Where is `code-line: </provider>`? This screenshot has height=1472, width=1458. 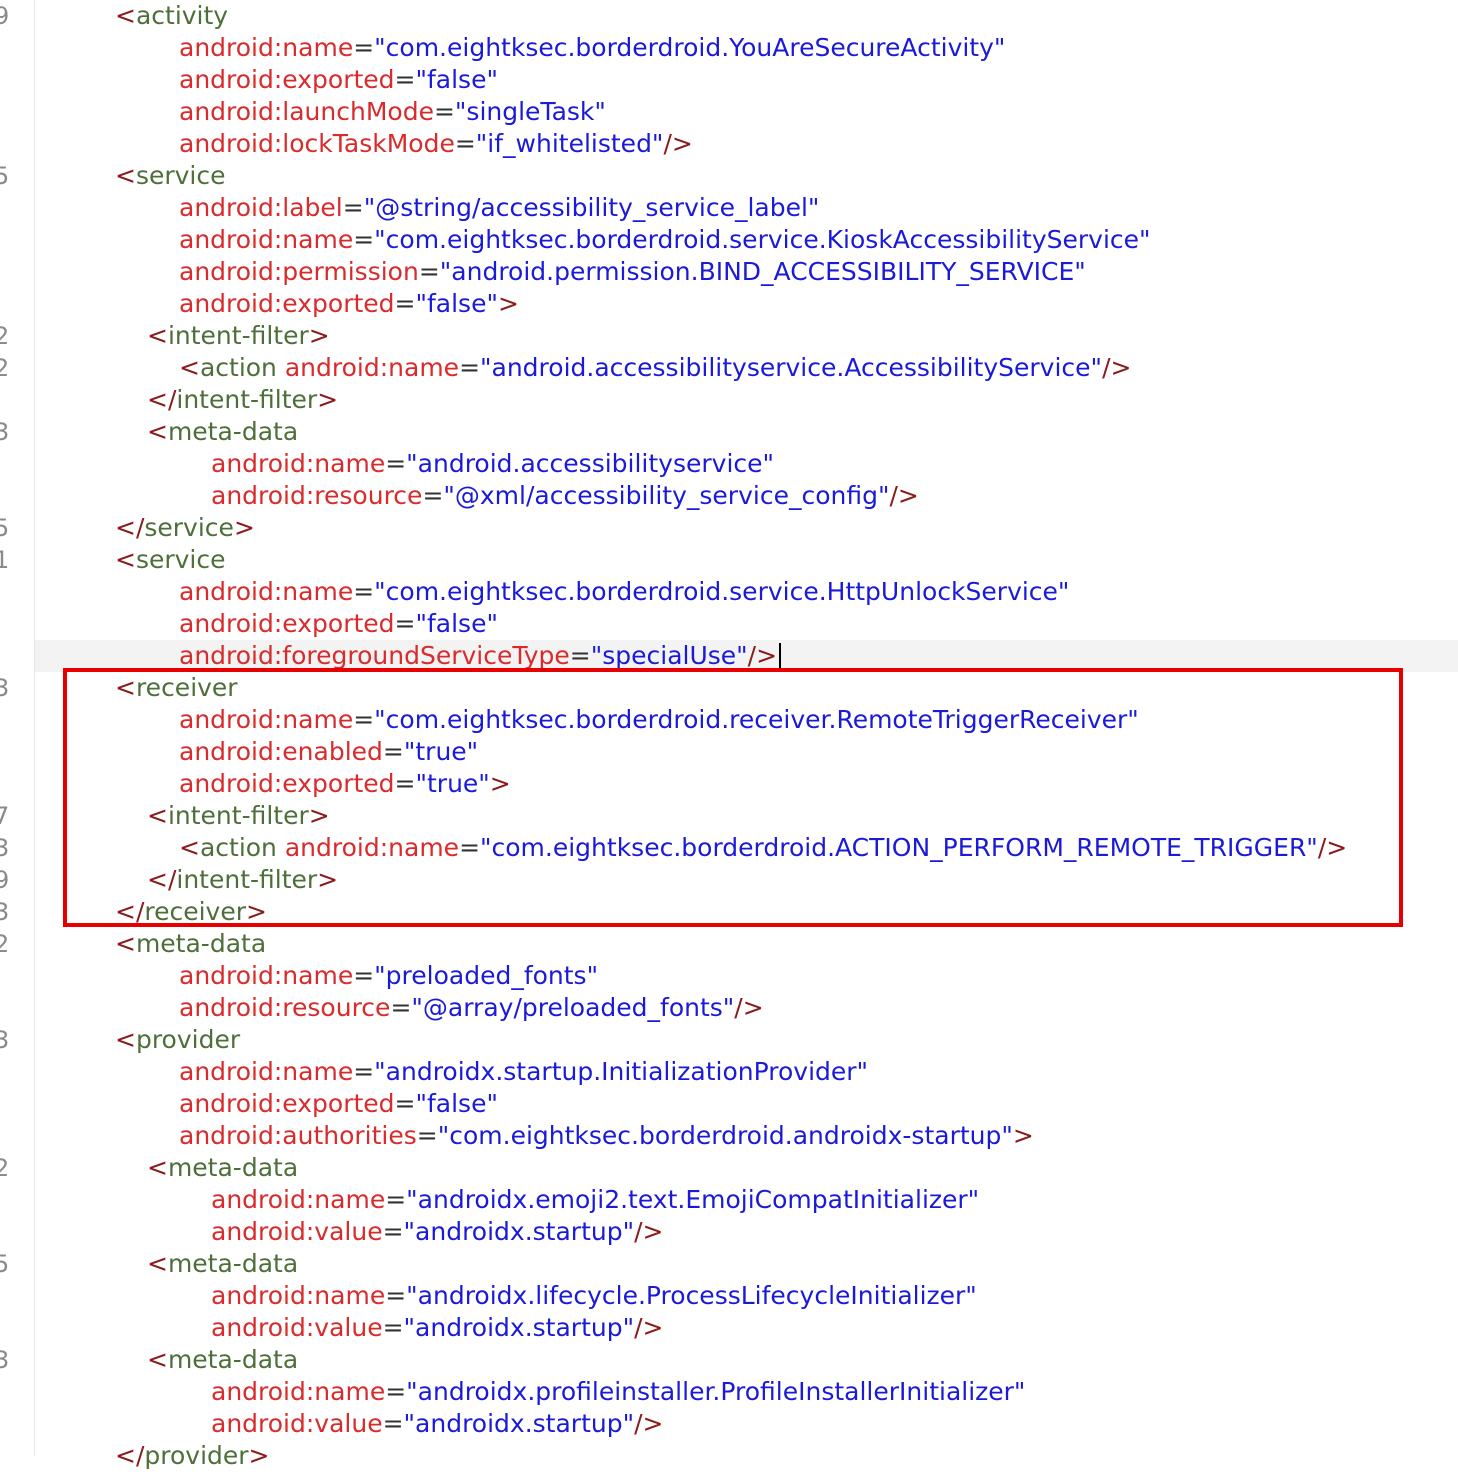 code-line: </provider> is located at coordinates (192, 1456).